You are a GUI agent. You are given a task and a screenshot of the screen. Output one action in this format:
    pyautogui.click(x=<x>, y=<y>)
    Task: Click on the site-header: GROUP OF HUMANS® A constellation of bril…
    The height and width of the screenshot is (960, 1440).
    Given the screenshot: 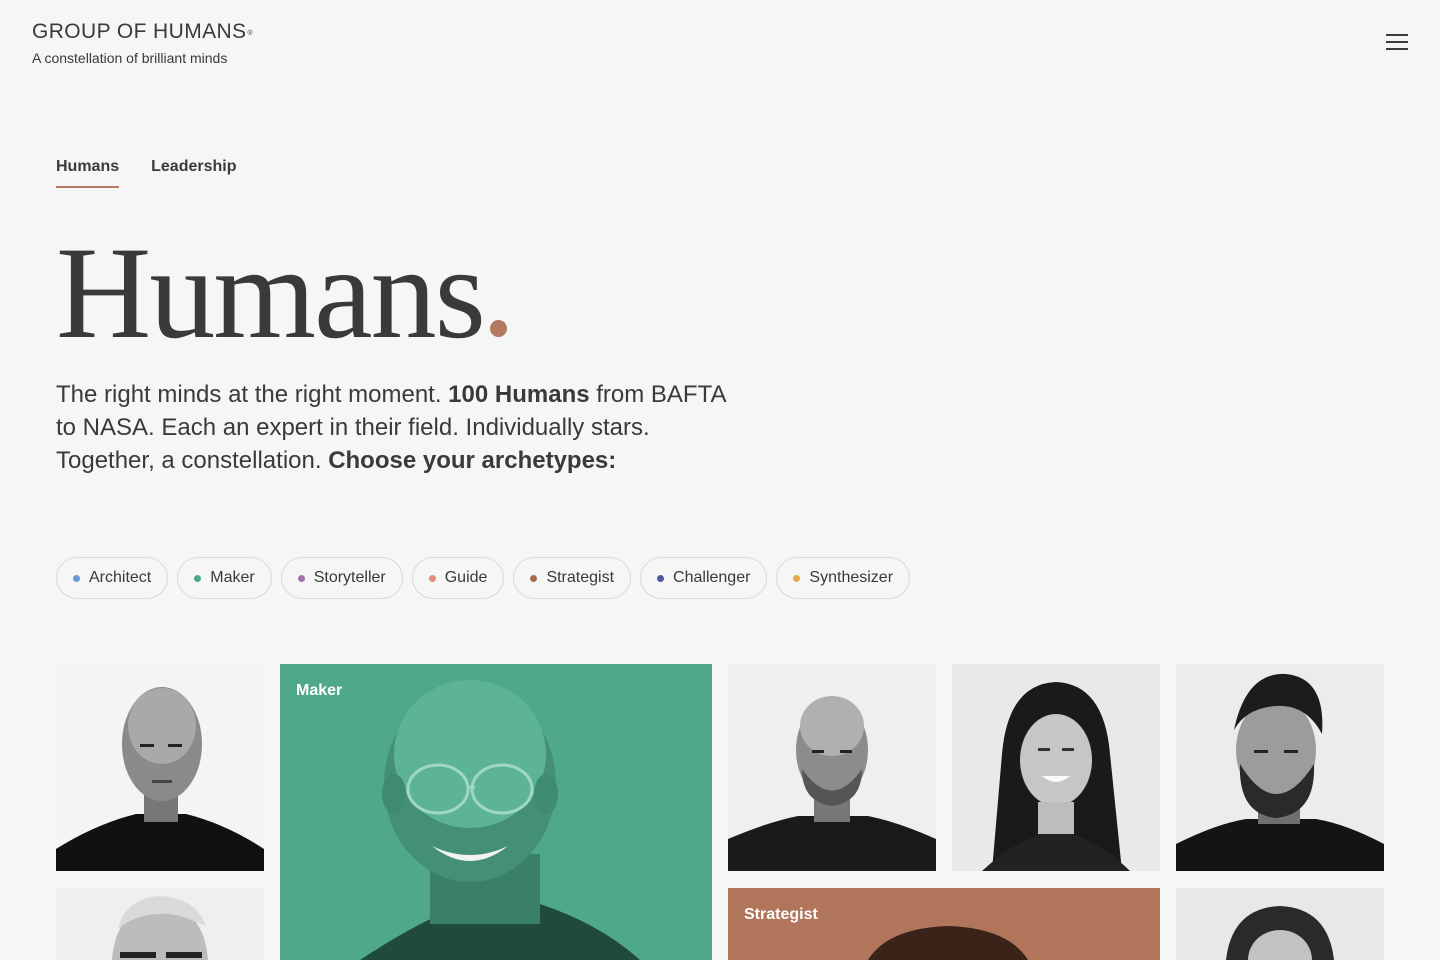 What is the action you would take?
    pyautogui.click(x=142, y=42)
    